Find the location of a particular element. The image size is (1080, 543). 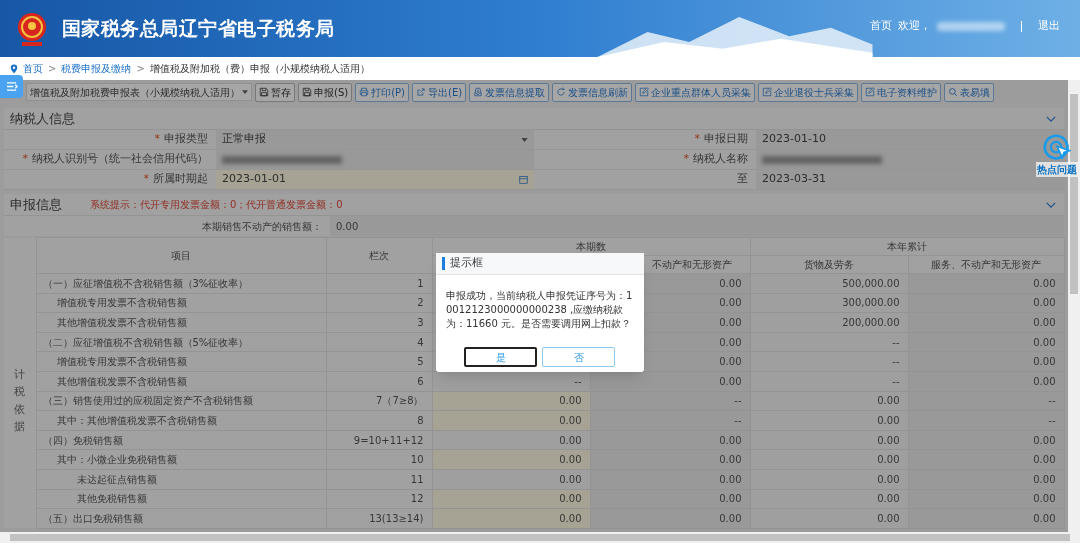

horizontal-scrollbar is located at coordinates (540, 537).